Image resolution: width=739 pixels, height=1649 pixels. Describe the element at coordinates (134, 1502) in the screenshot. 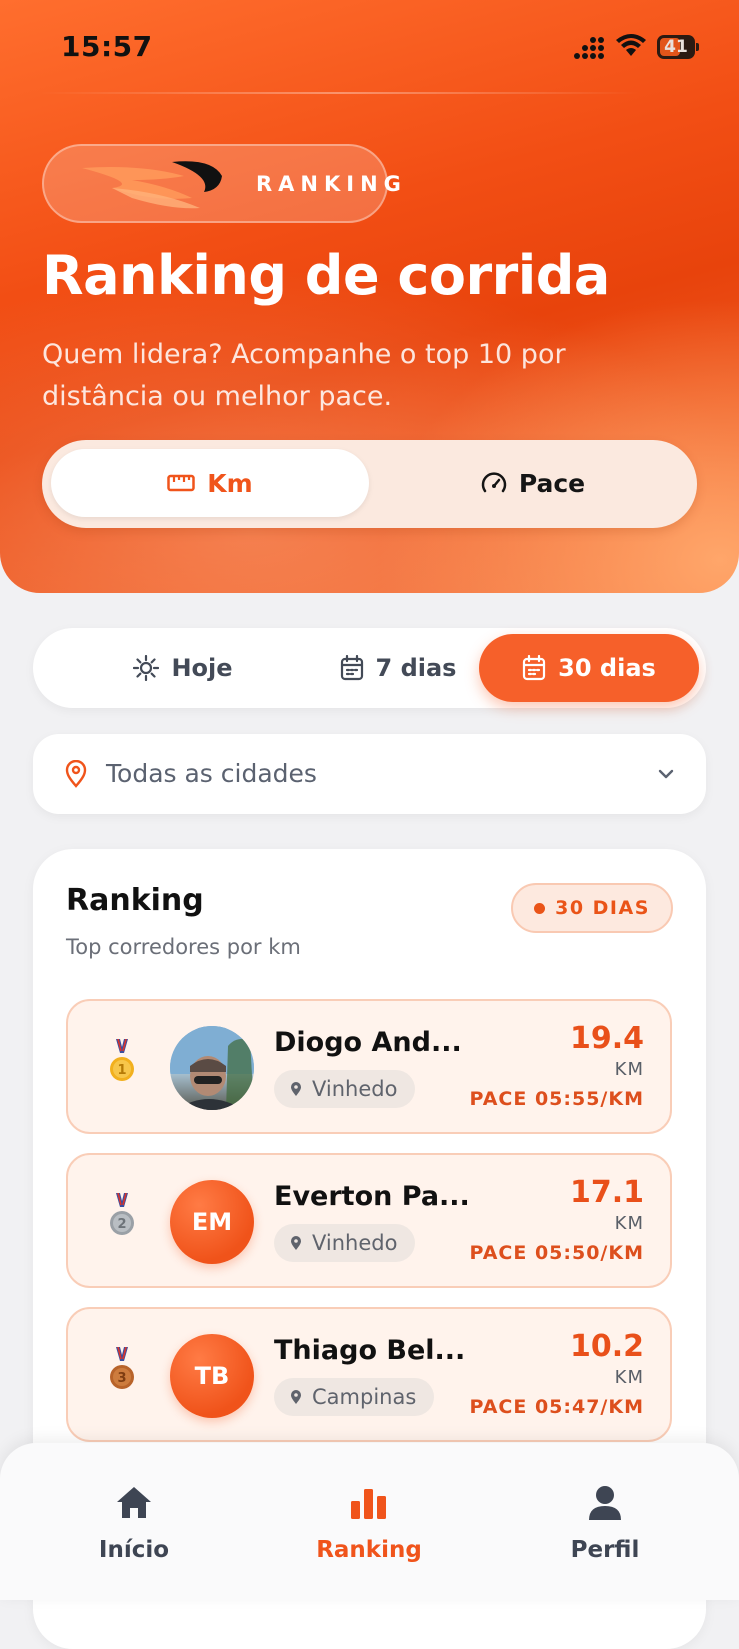

I see `home-icon` at that location.